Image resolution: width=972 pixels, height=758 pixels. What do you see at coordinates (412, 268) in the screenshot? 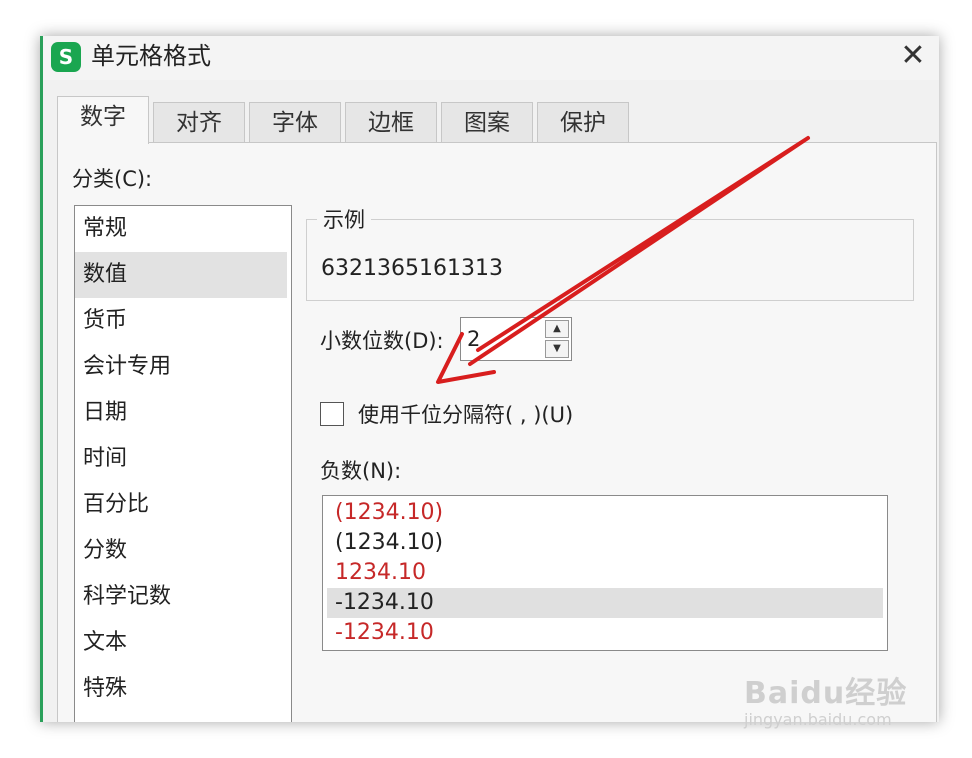
I see `sample-value: 6321365161313` at bounding box center [412, 268].